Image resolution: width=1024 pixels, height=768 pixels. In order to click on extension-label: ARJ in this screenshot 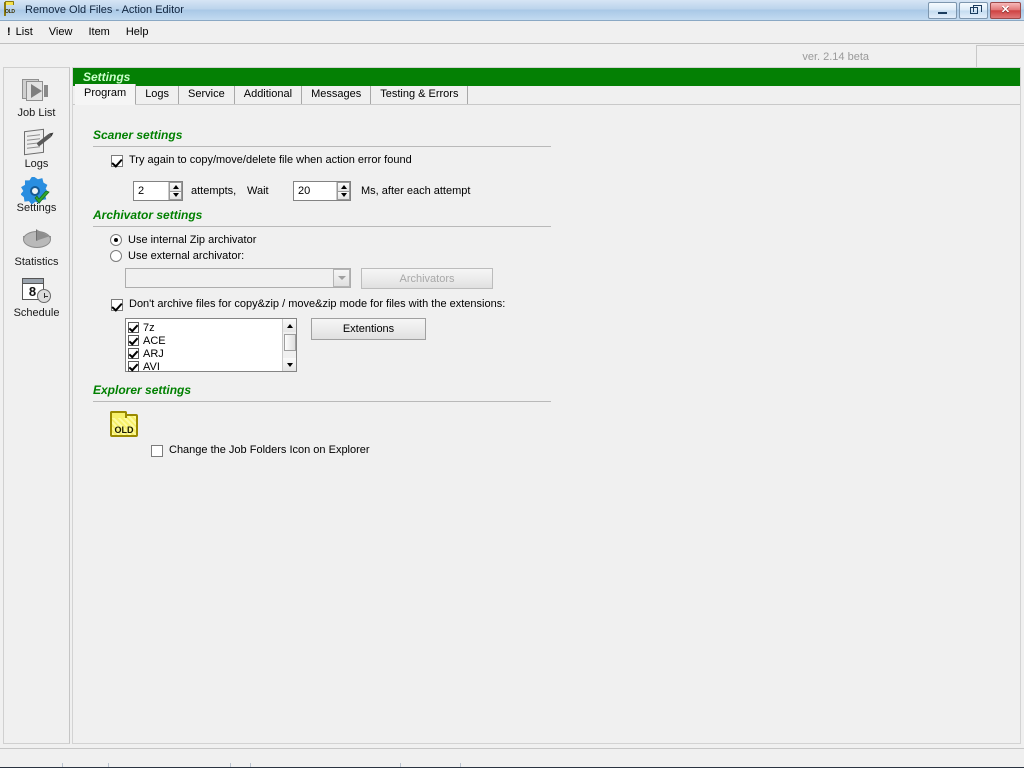, I will do `click(153, 353)`.